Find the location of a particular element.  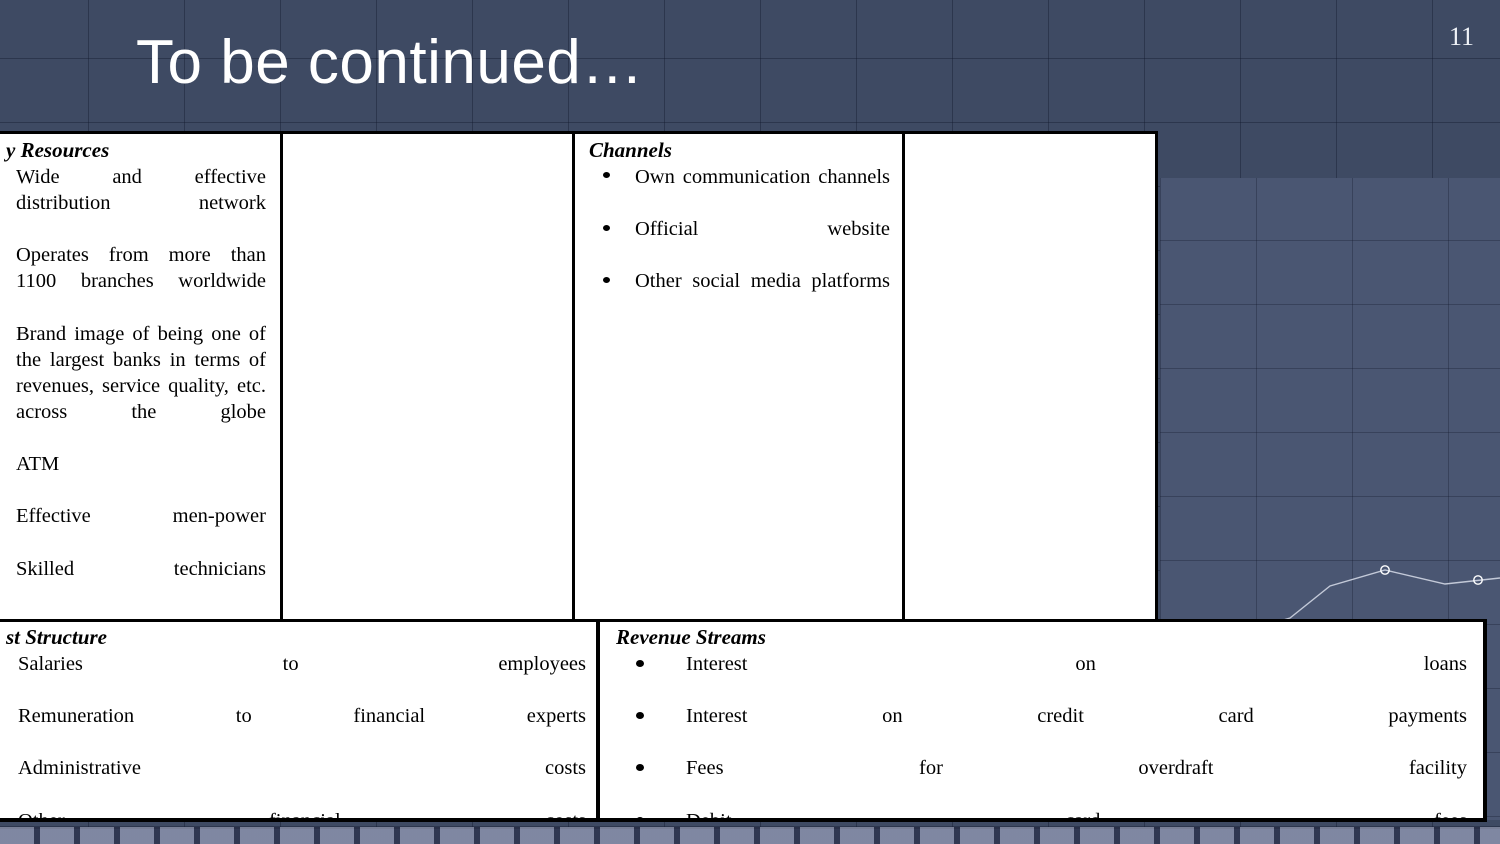

list-item-text: Official website is located at coordinates (762, 229).